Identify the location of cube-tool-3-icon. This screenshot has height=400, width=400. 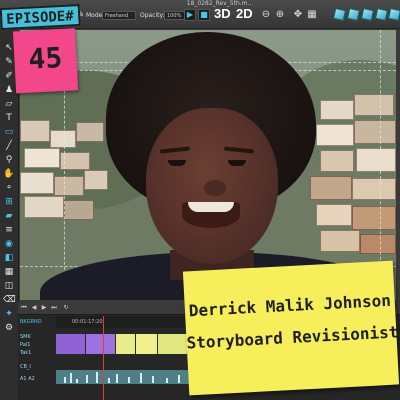
(367, 14).